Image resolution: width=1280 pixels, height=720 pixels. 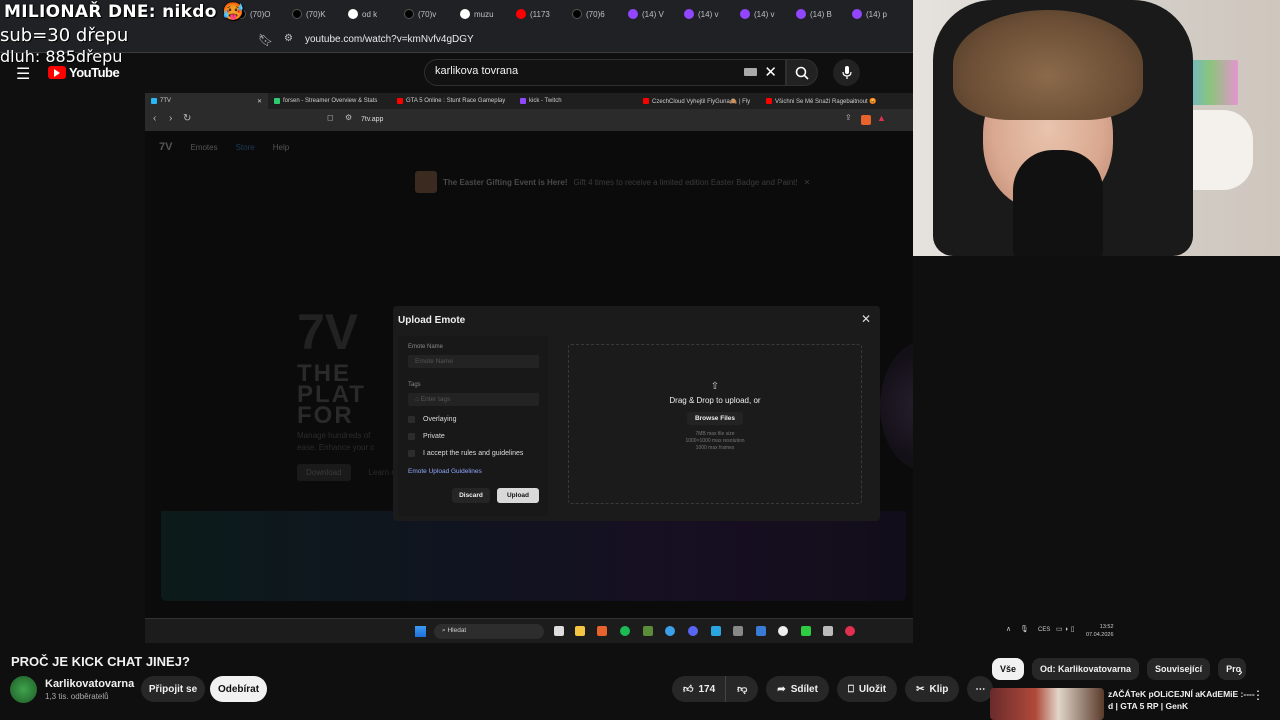 What do you see at coordinates (374, 14) in the screenshot?
I see `browser-tab: od k` at bounding box center [374, 14].